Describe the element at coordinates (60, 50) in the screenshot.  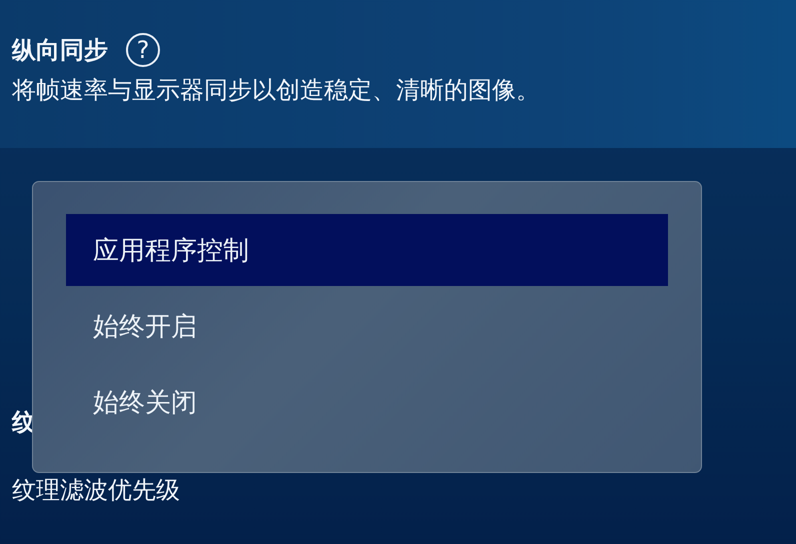
I see `setting-title: 纵向同步` at that location.